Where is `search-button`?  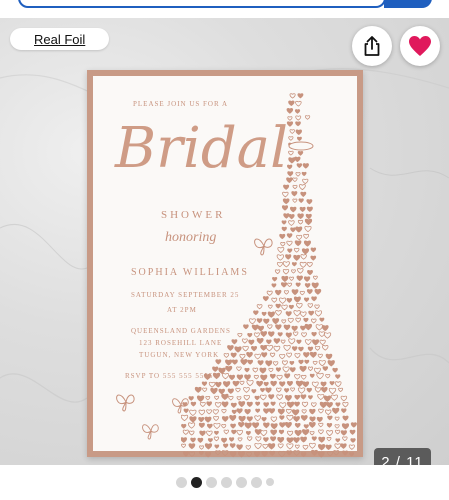
search-button is located at coordinates (408, 4).